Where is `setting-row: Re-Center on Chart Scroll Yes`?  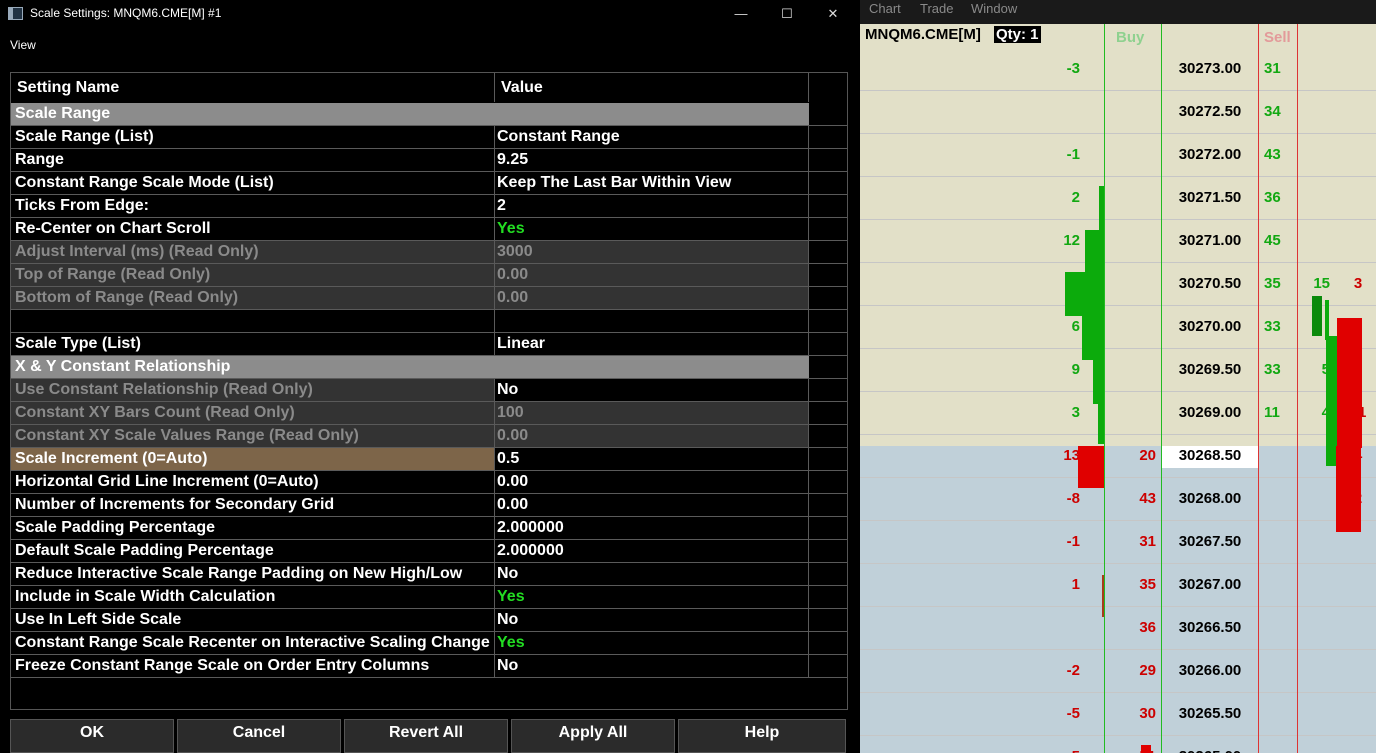
setting-row: Re-Center on Chart Scroll Yes is located at coordinates (429, 229).